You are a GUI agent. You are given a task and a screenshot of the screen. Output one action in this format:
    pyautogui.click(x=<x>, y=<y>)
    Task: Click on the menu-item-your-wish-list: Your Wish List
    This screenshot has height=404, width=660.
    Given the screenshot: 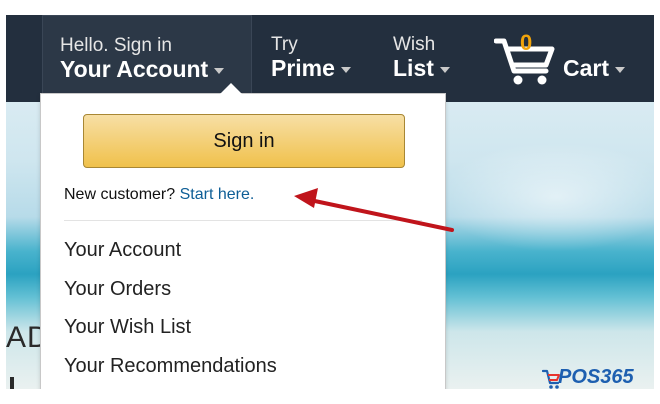 What is the action you would take?
    pyautogui.click(x=170, y=327)
    